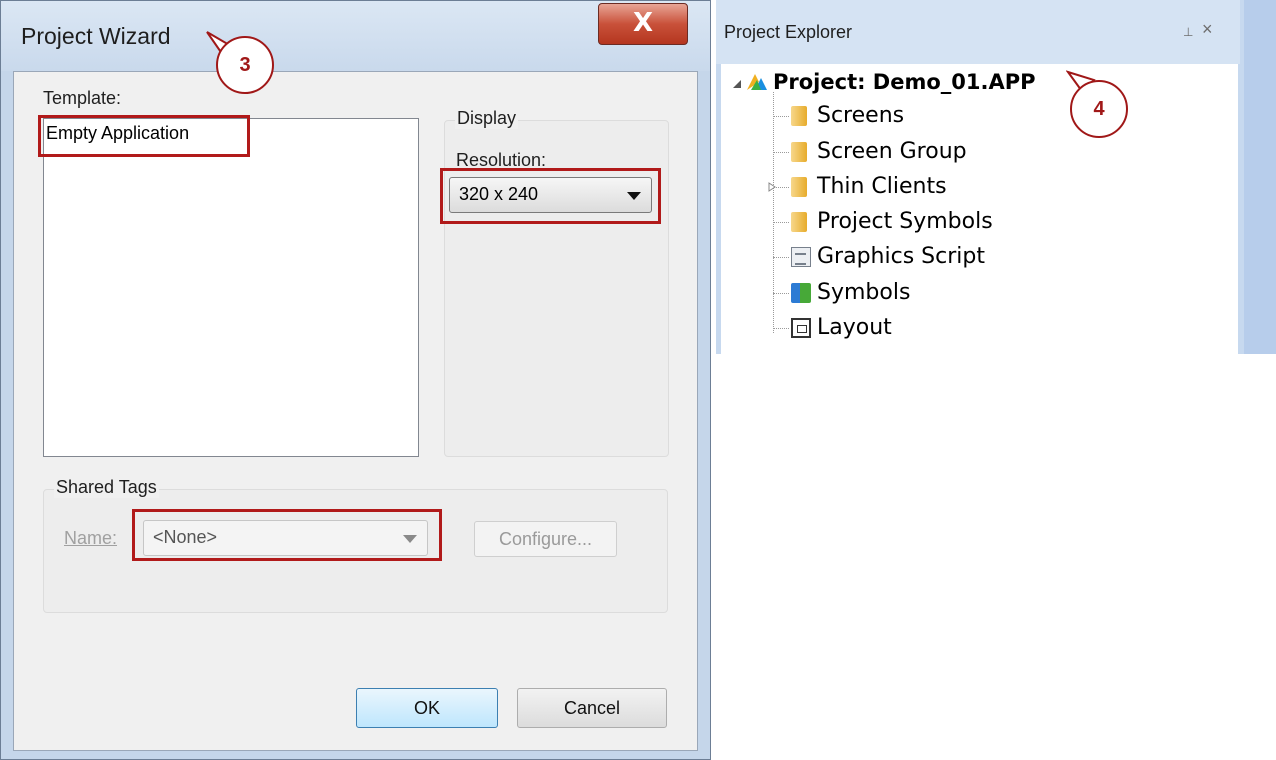 This screenshot has height=760, width=1276. Describe the element at coordinates (801, 257) in the screenshot. I see `script-icon` at that location.